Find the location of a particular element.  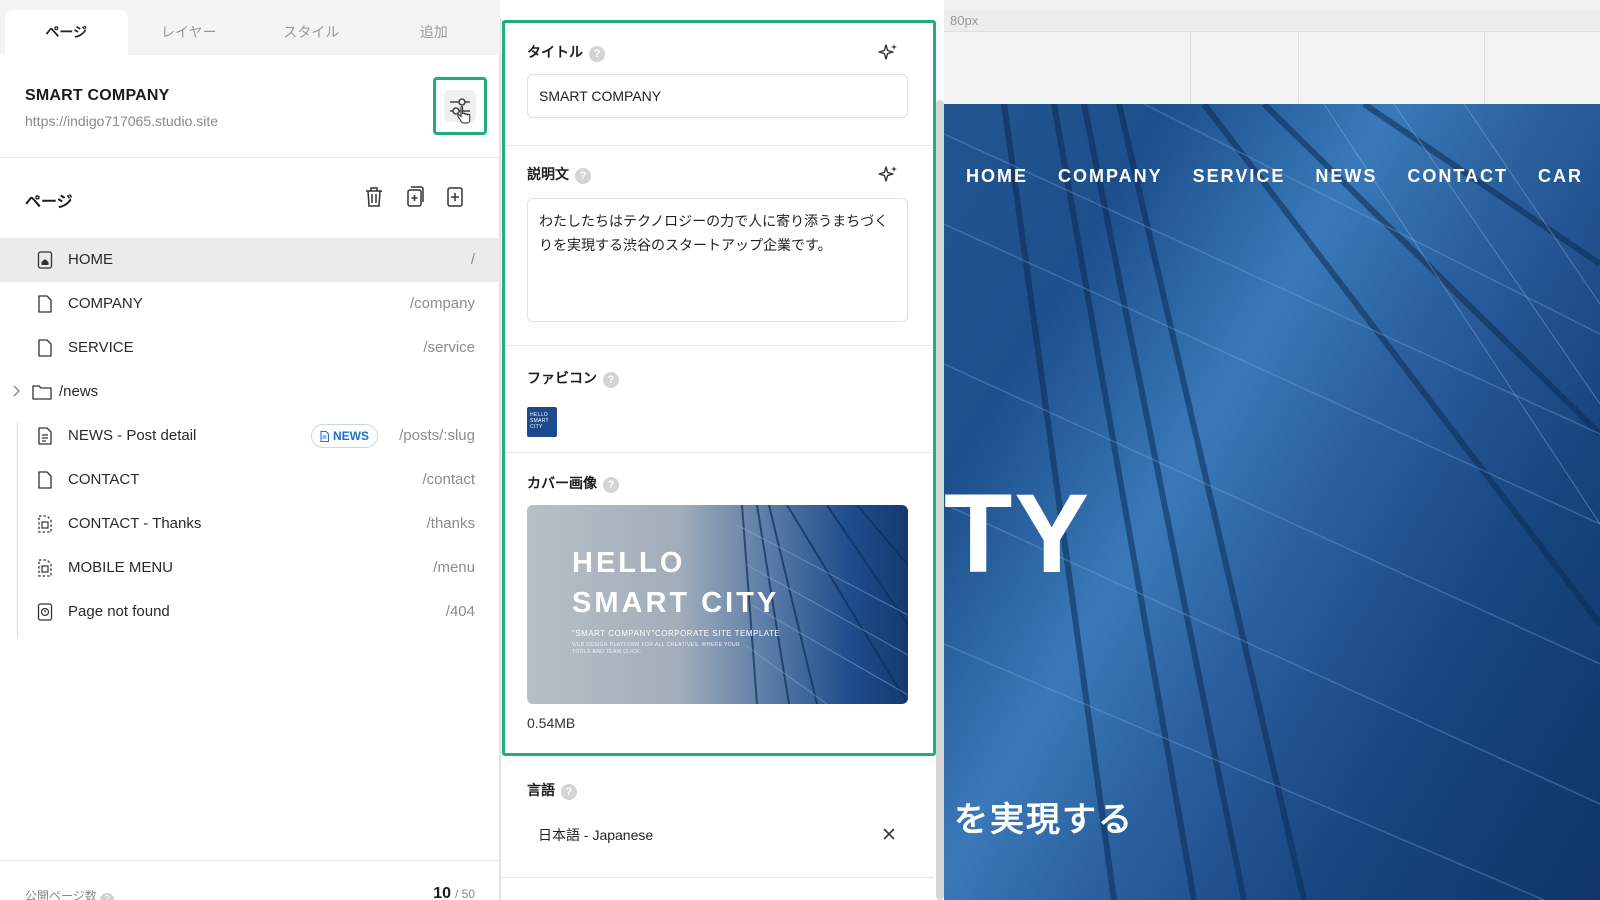

clear-language-icon is located at coordinates (889, 834).